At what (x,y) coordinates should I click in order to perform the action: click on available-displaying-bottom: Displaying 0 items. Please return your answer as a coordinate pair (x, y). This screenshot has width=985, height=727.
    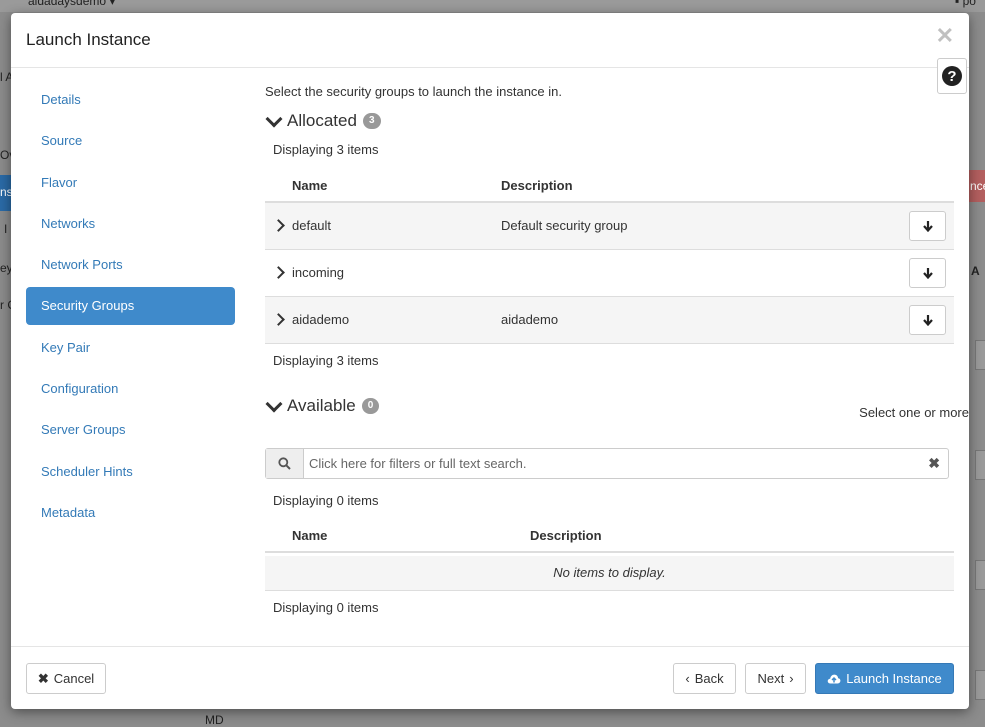
    Looking at the image, I should click on (326, 607).